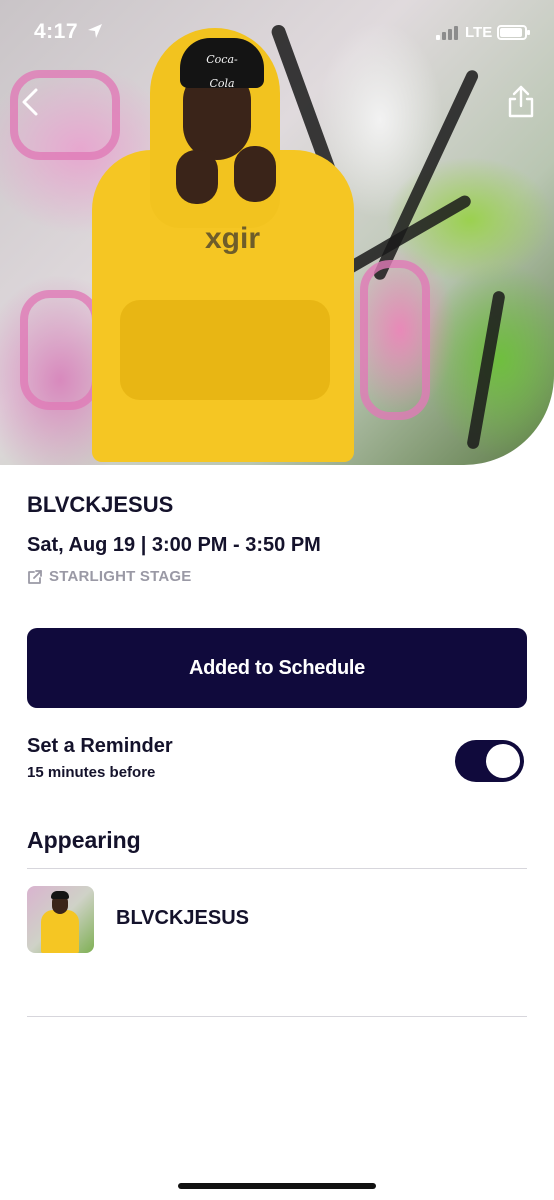  What do you see at coordinates (56, 31) in the screenshot?
I see `status-time: 4:17` at bounding box center [56, 31].